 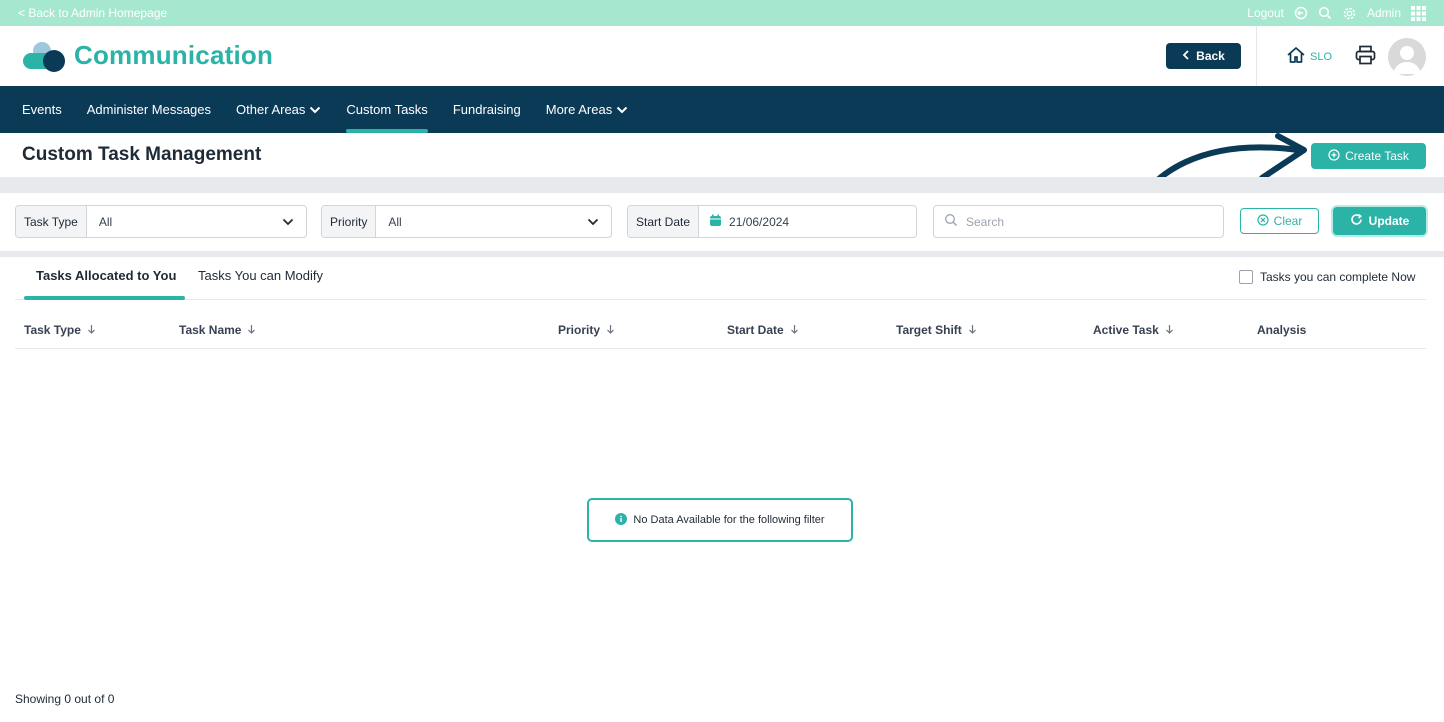 What do you see at coordinates (92, 13) in the screenshot?
I see `back-to-admin-link: < Back to Admin Homepage` at bounding box center [92, 13].